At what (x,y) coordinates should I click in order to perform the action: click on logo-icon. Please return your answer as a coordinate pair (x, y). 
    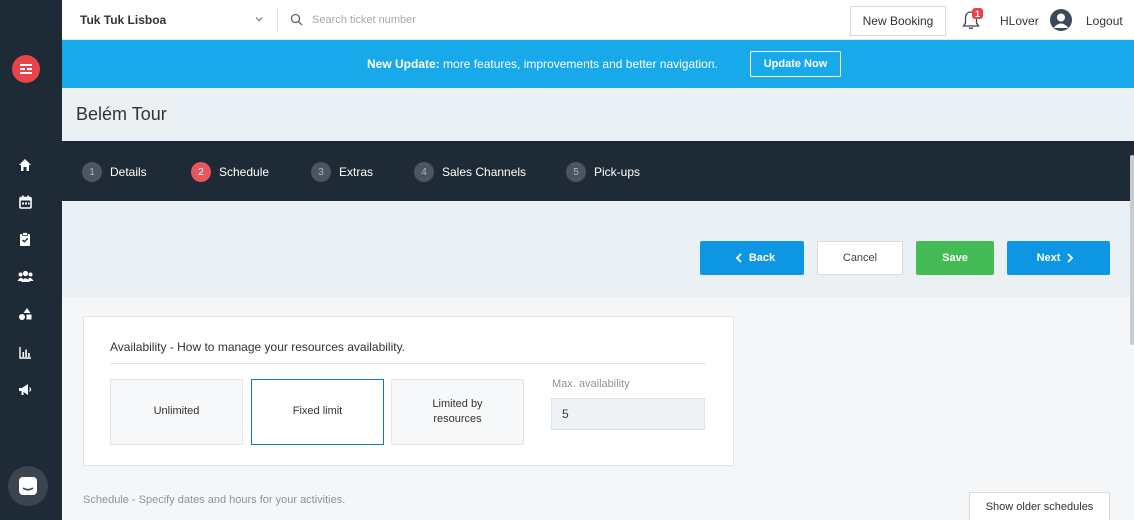
    Looking at the image, I should click on (26, 69).